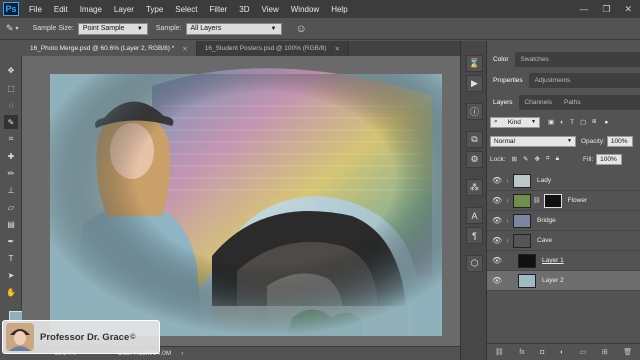 The image size is (640, 360). I want to click on path-select-tool-icon: ➤, so click(11, 275).